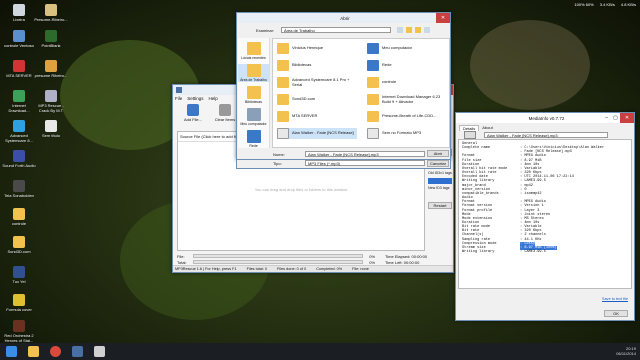 The height and width of the screenshot is (360, 640). What do you see at coordinates (365, 163) in the screenshot?
I see `tipo-select: MP3 Files (*.mp3)` at bounding box center [365, 163].